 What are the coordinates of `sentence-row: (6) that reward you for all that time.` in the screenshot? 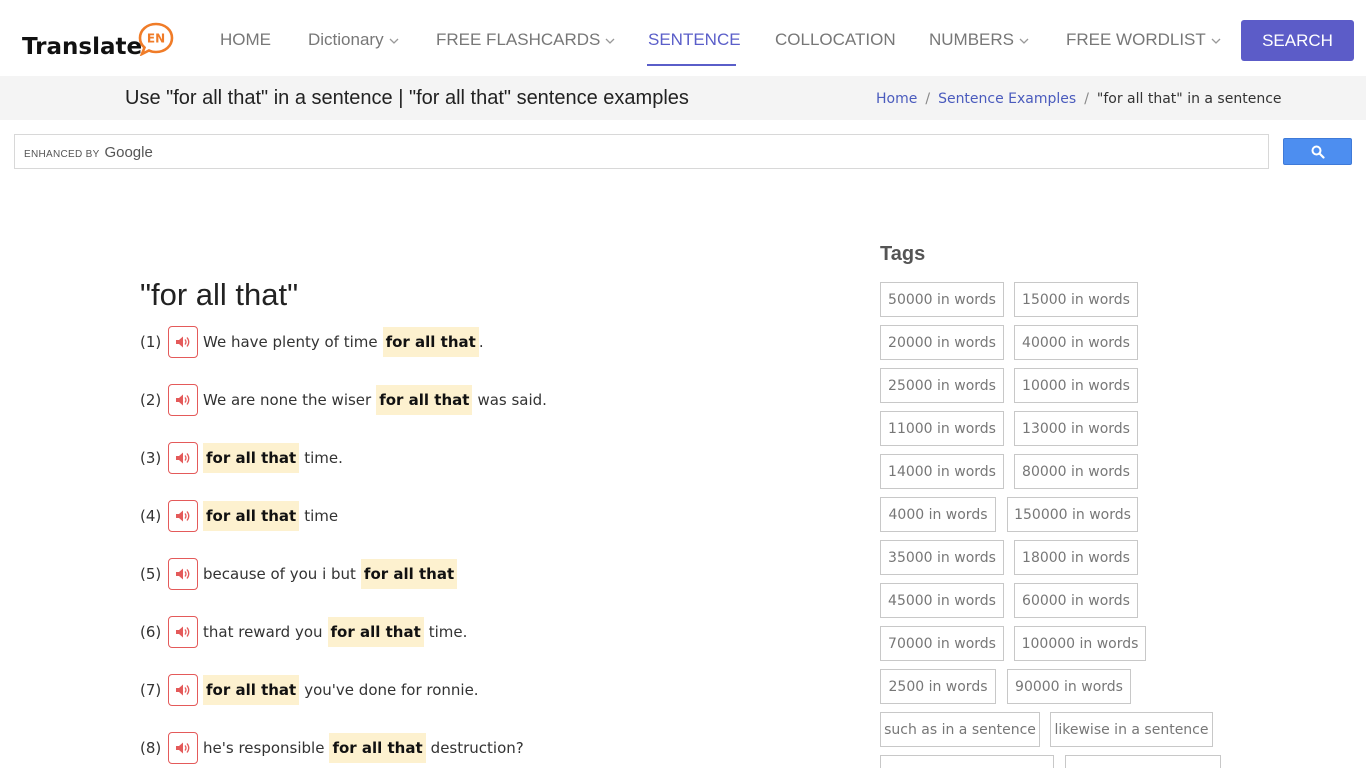 It's located at (303, 632).